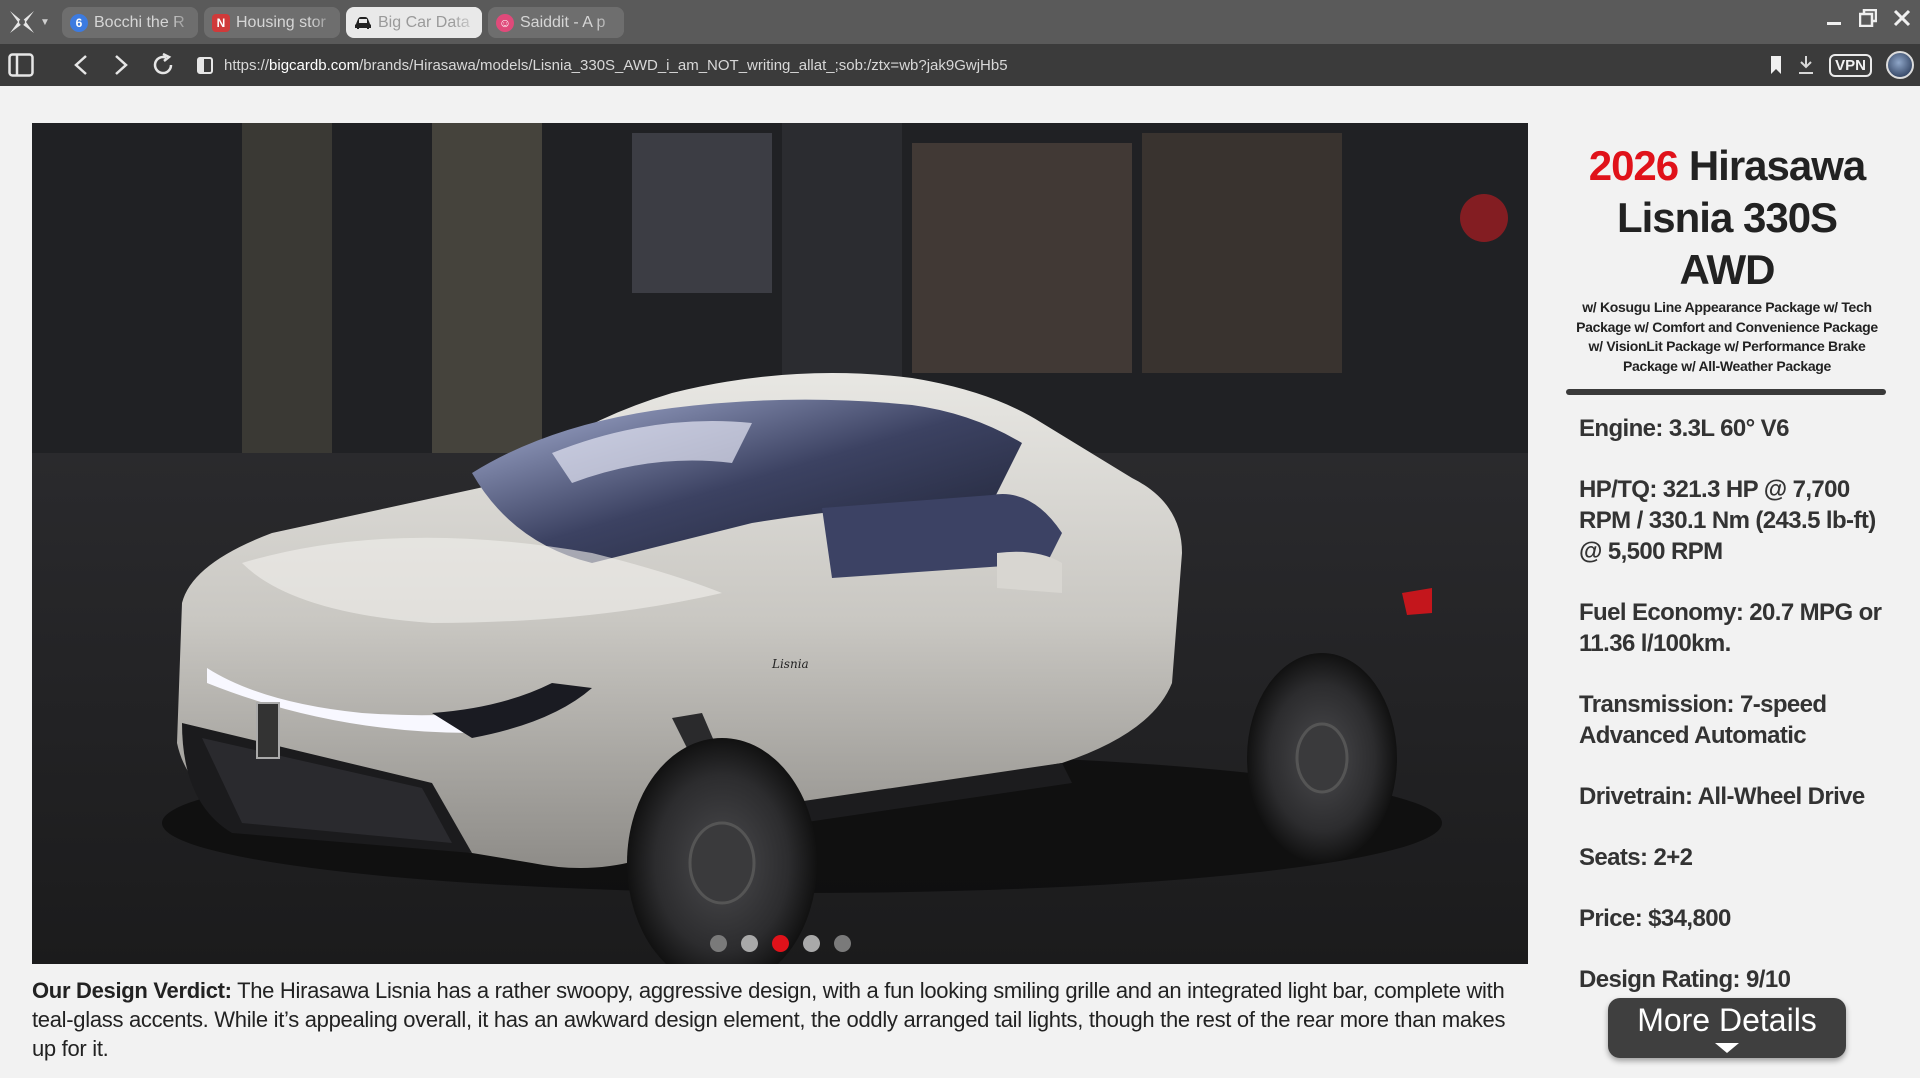 This screenshot has height=1078, width=1920. What do you see at coordinates (1727, 1048) in the screenshot?
I see `caret-down-icon` at bounding box center [1727, 1048].